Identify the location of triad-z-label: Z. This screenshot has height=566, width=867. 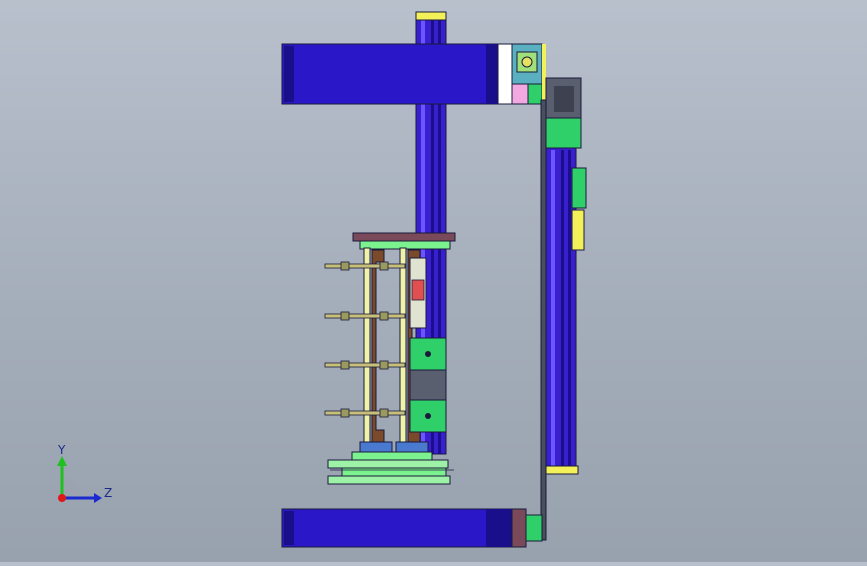
(108, 493).